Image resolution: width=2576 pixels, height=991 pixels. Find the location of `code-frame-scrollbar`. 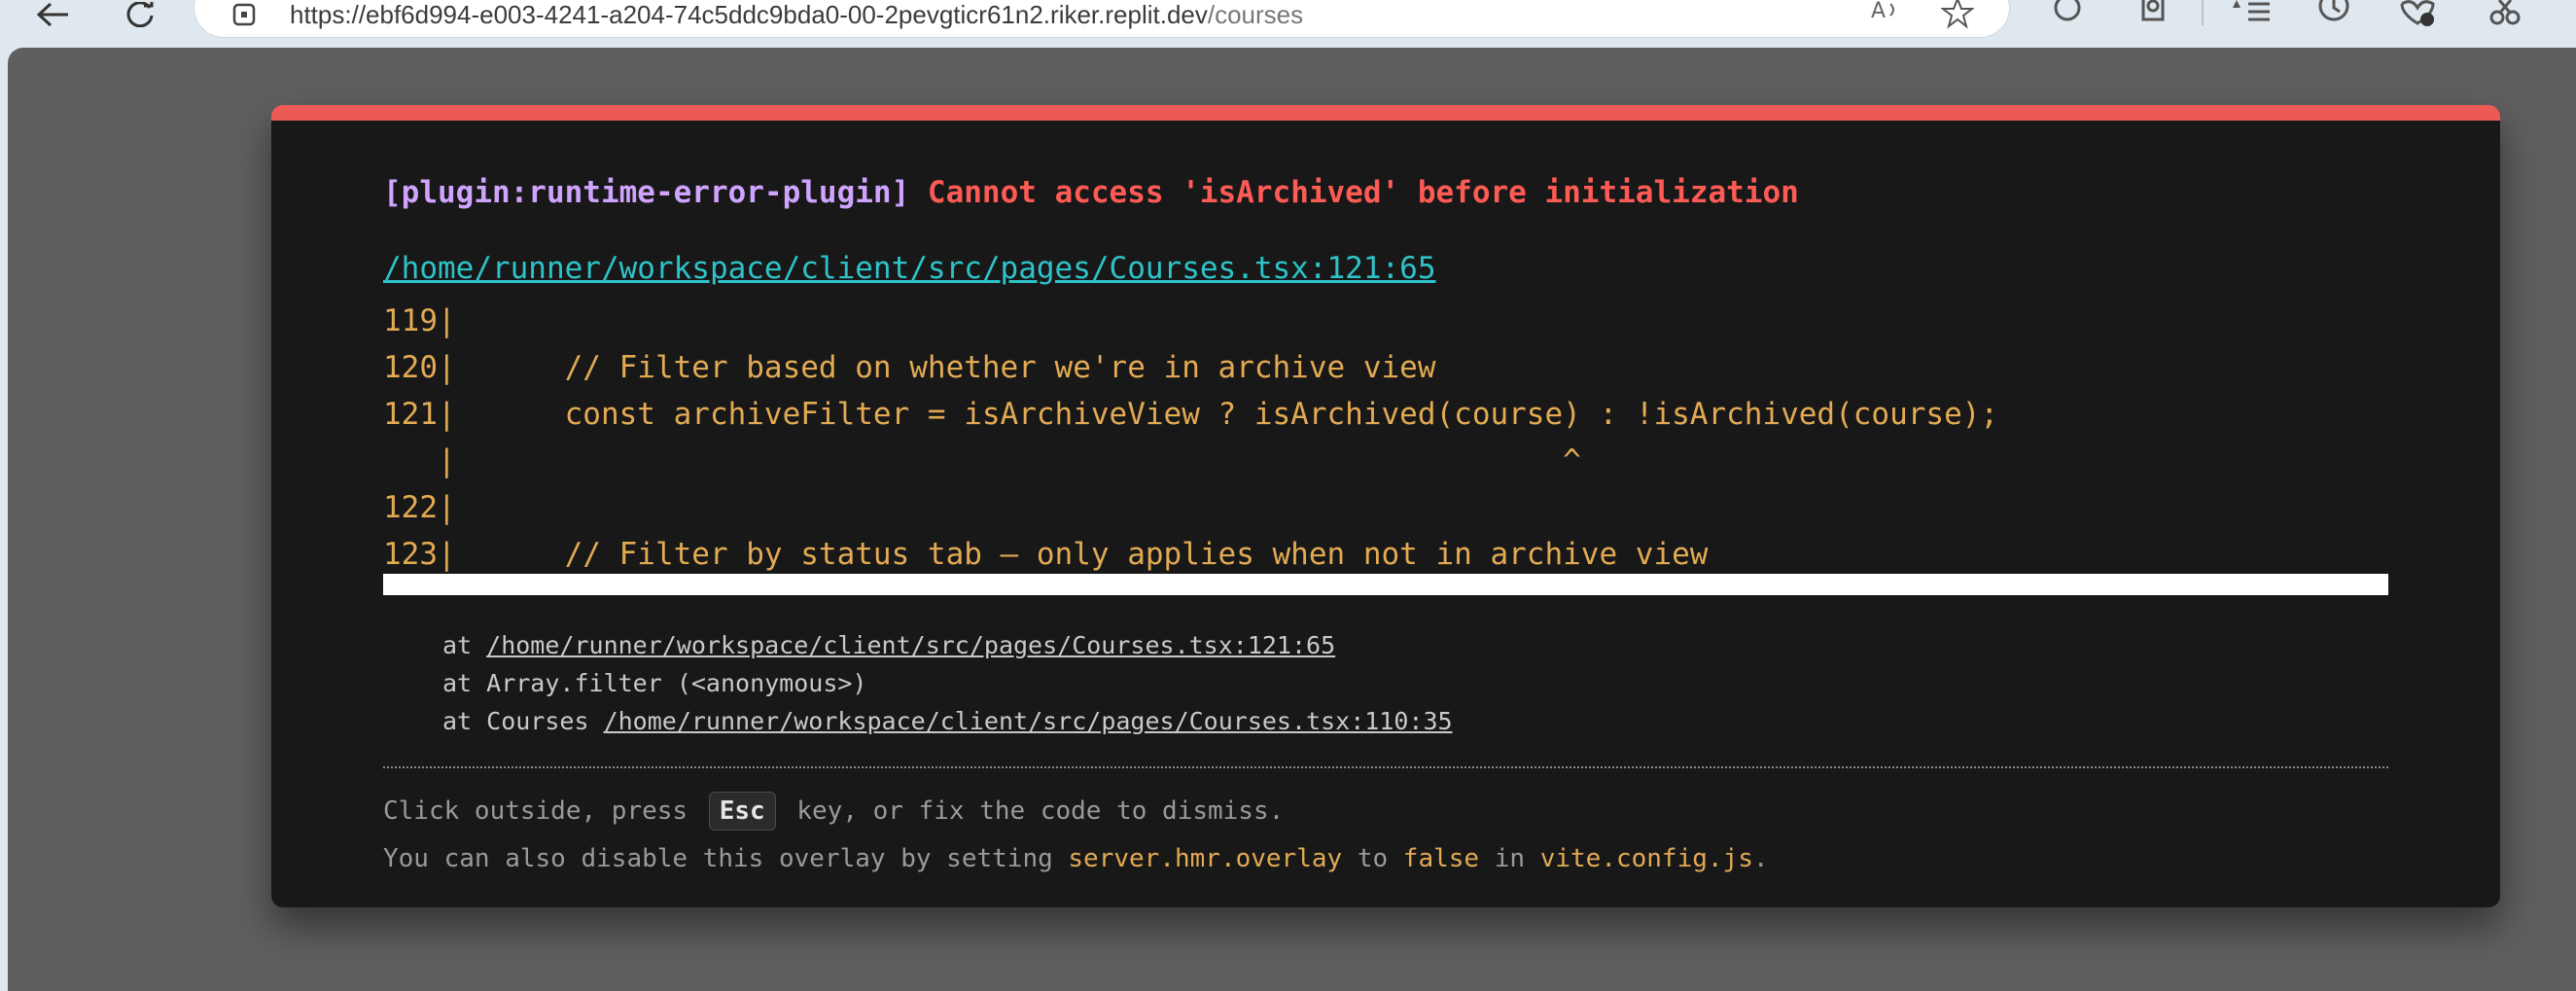

code-frame-scrollbar is located at coordinates (1385, 584).